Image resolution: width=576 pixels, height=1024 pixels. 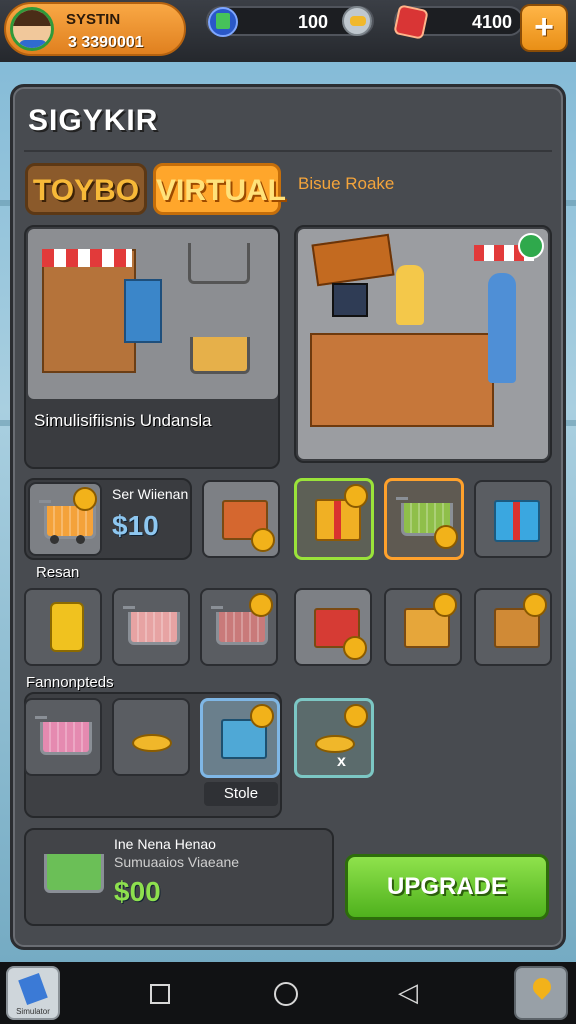 I want to click on square-nav-icon, so click(x=160, y=994).